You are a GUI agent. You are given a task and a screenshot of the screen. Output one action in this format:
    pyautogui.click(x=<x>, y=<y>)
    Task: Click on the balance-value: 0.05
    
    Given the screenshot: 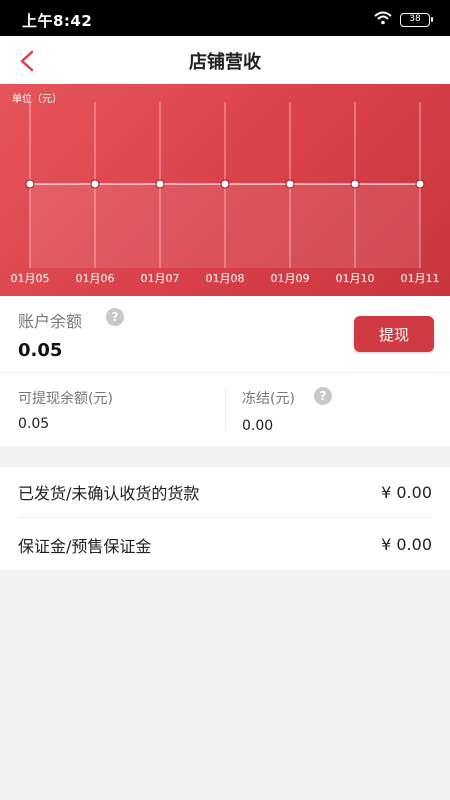 What is the action you would take?
    pyautogui.click(x=40, y=350)
    